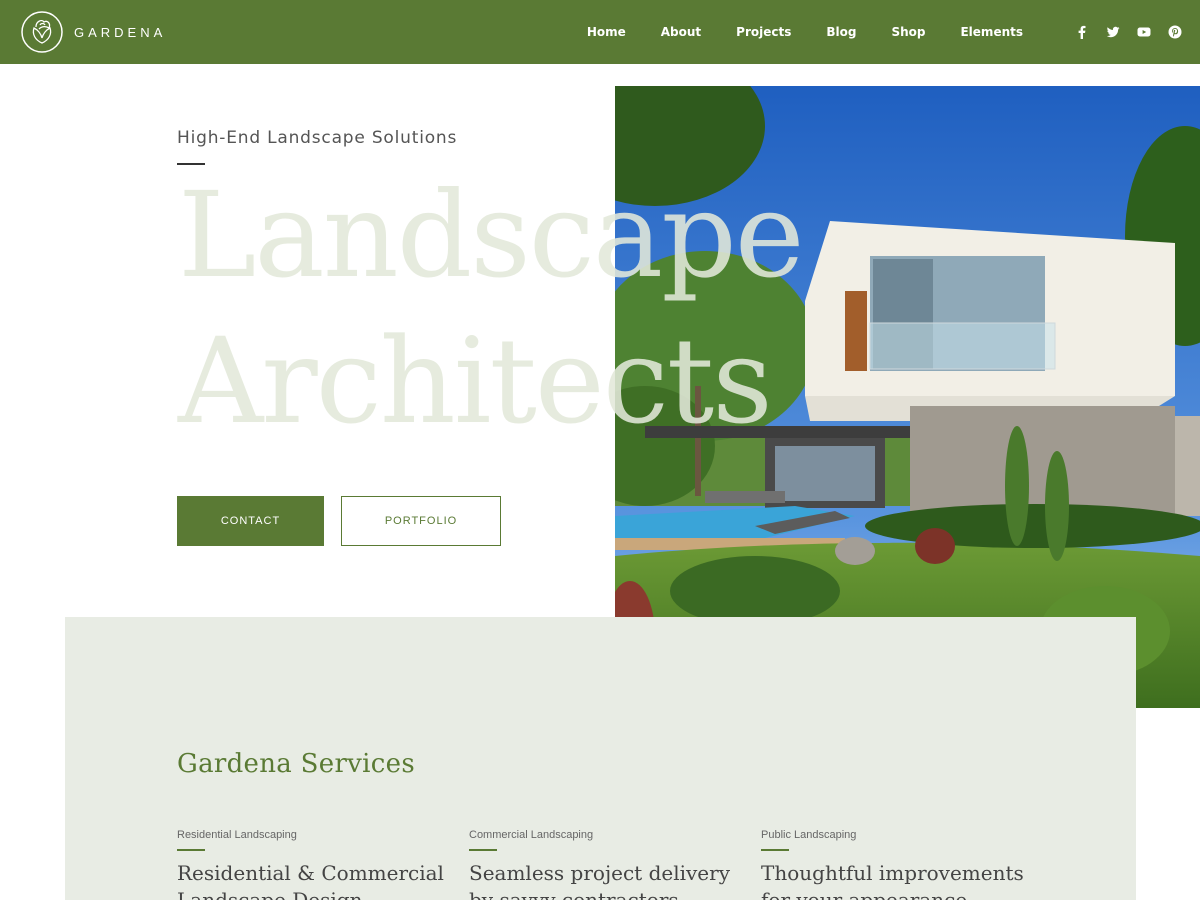 Image resolution: width=1200 pixels, height=900 pixels. I want to click on rose-icon, so click(42, 32).